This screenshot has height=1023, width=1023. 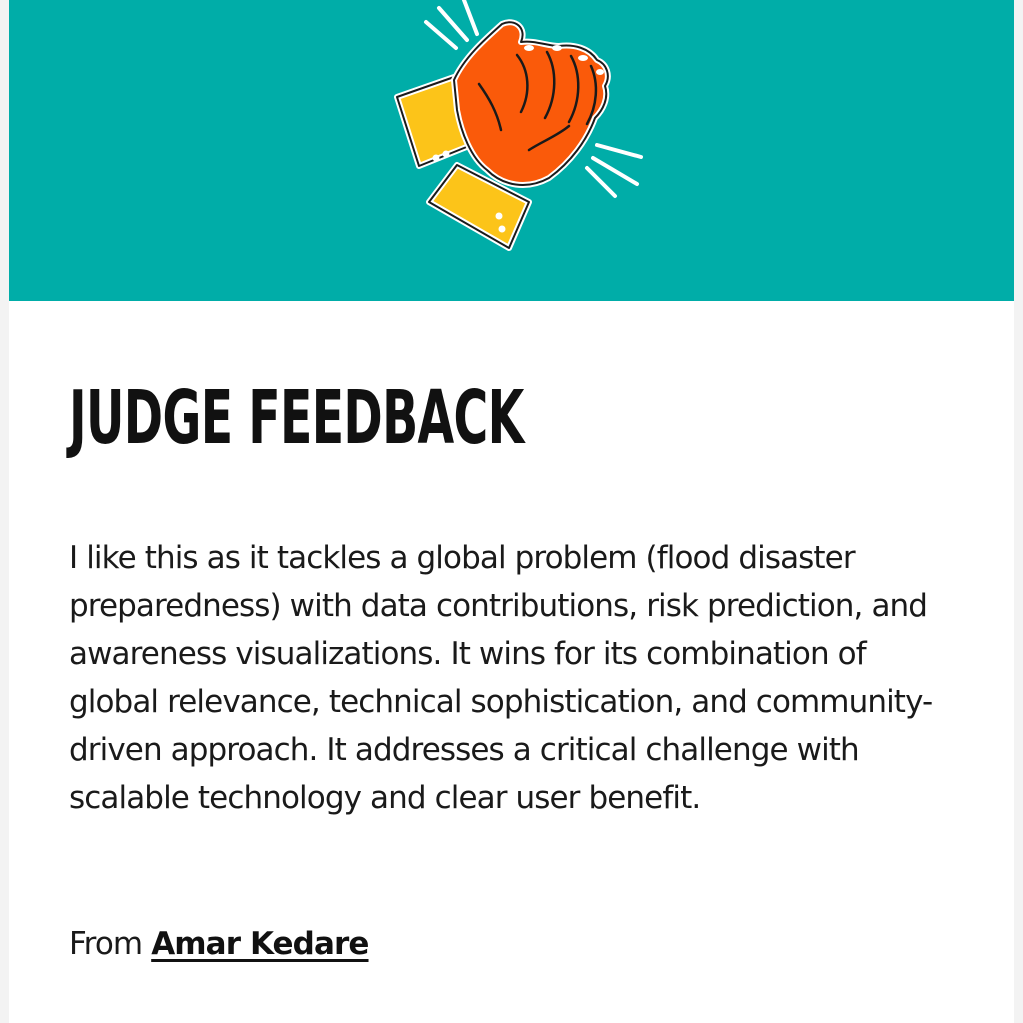 I want to click on author-link: Amar Kedare, so click(x=260, y=944).